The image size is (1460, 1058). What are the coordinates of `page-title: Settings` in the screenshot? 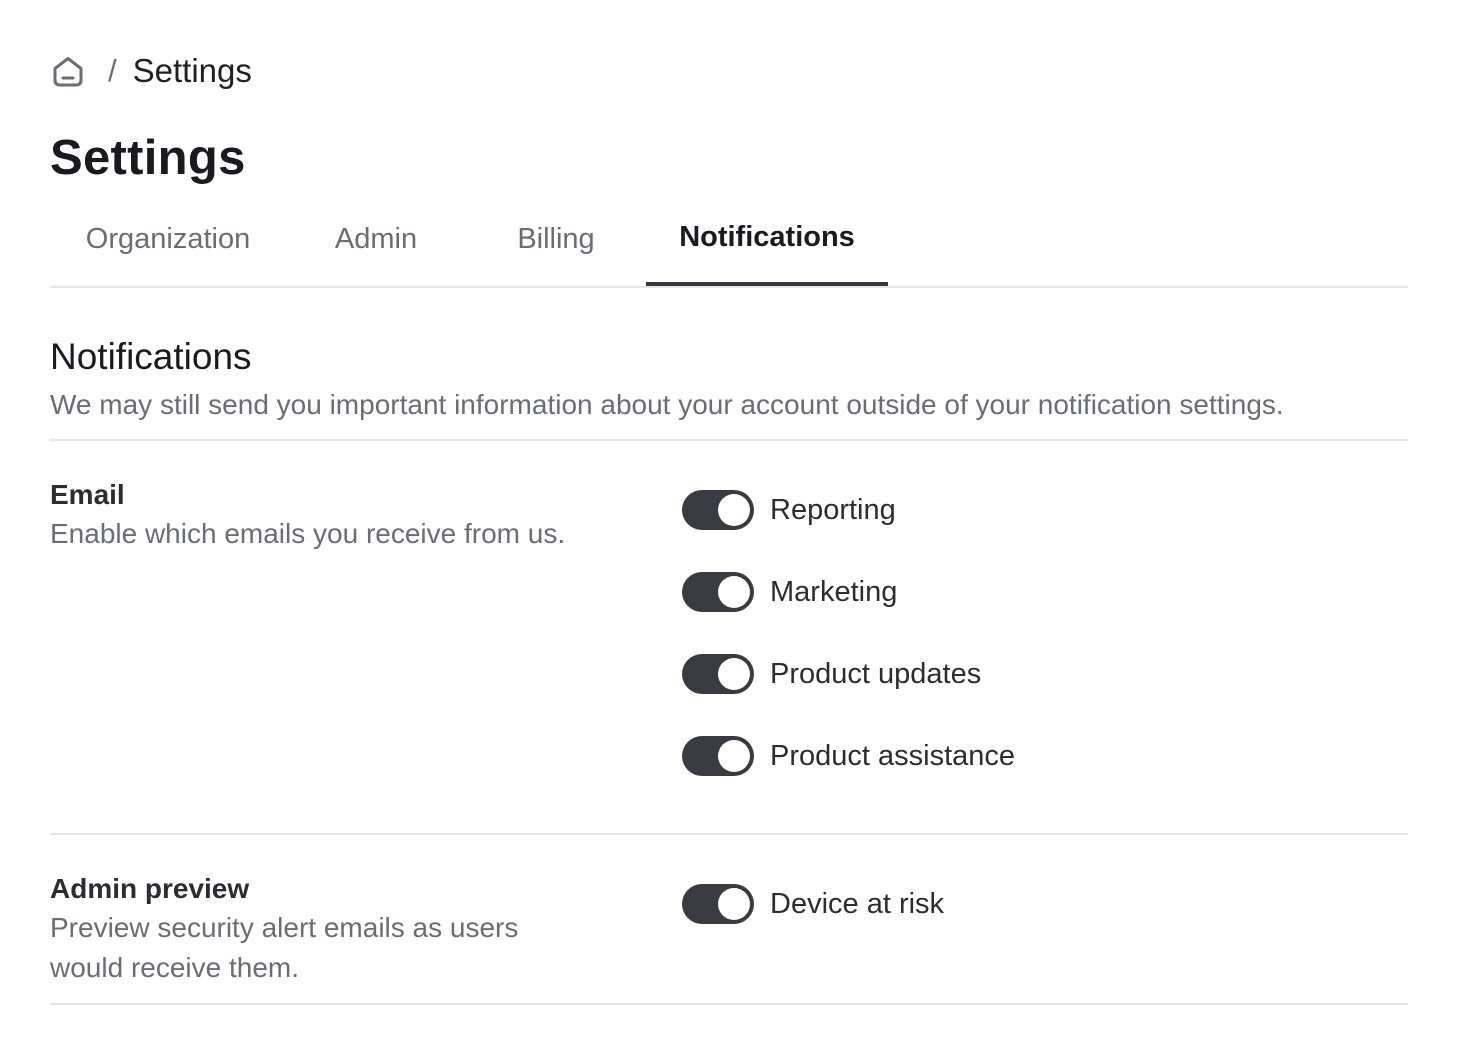 It's located at (148, 158).